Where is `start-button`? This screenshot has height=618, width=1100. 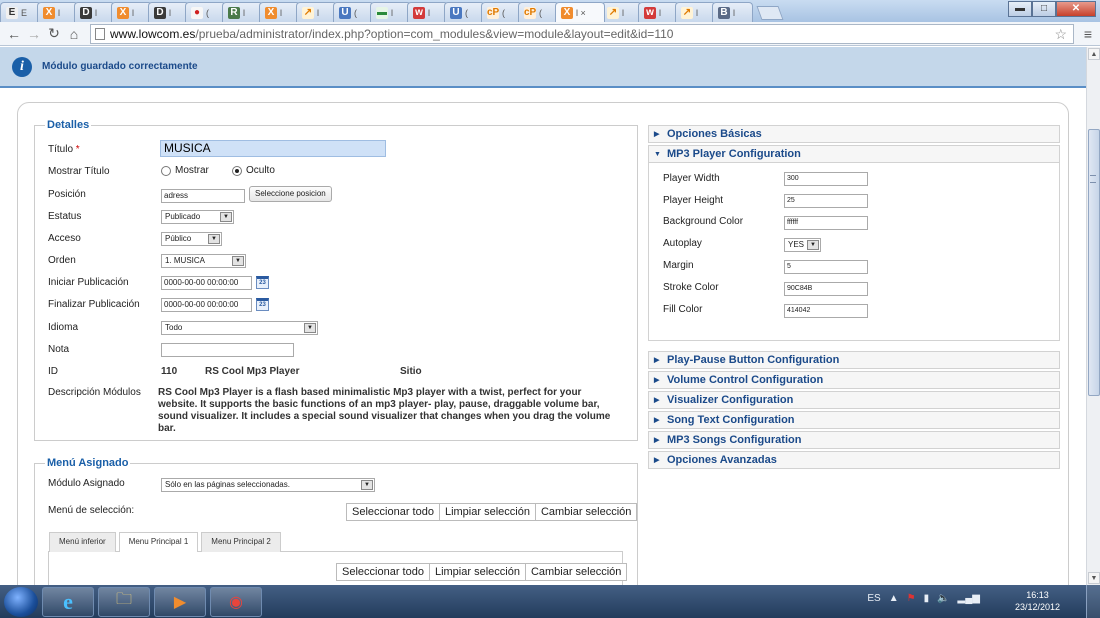 start-button is located at coordinates (21, 601).